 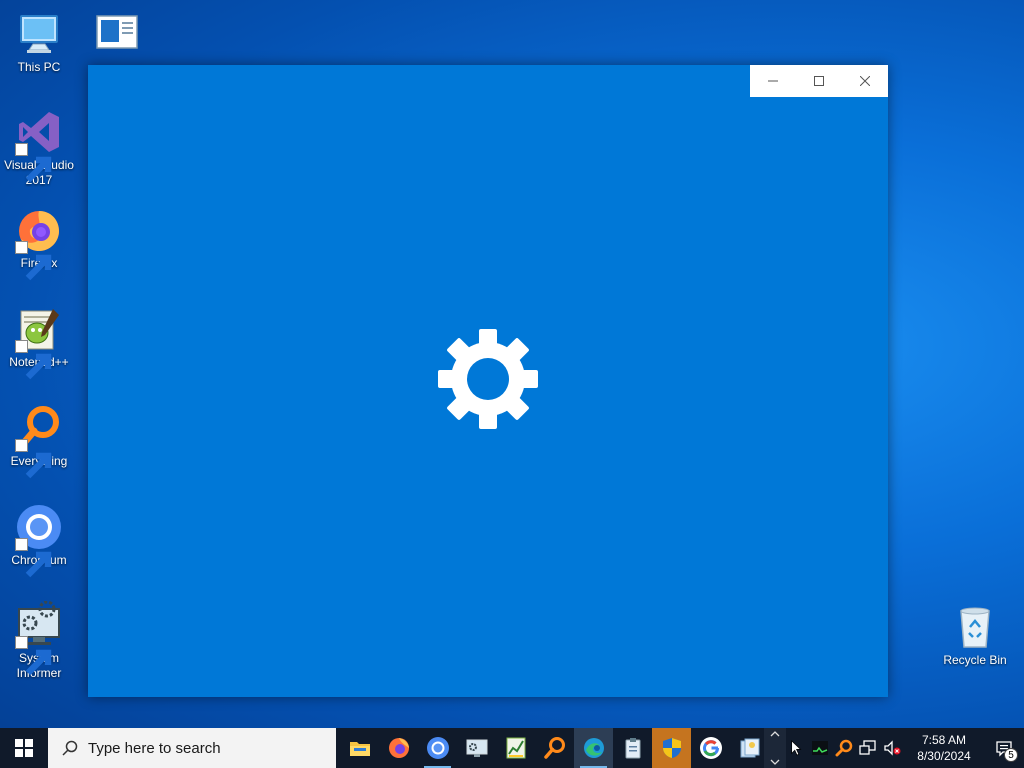 I want to click on desktop-icon-recycle-bin: Recycle Bin, so click(x=975, y=635).